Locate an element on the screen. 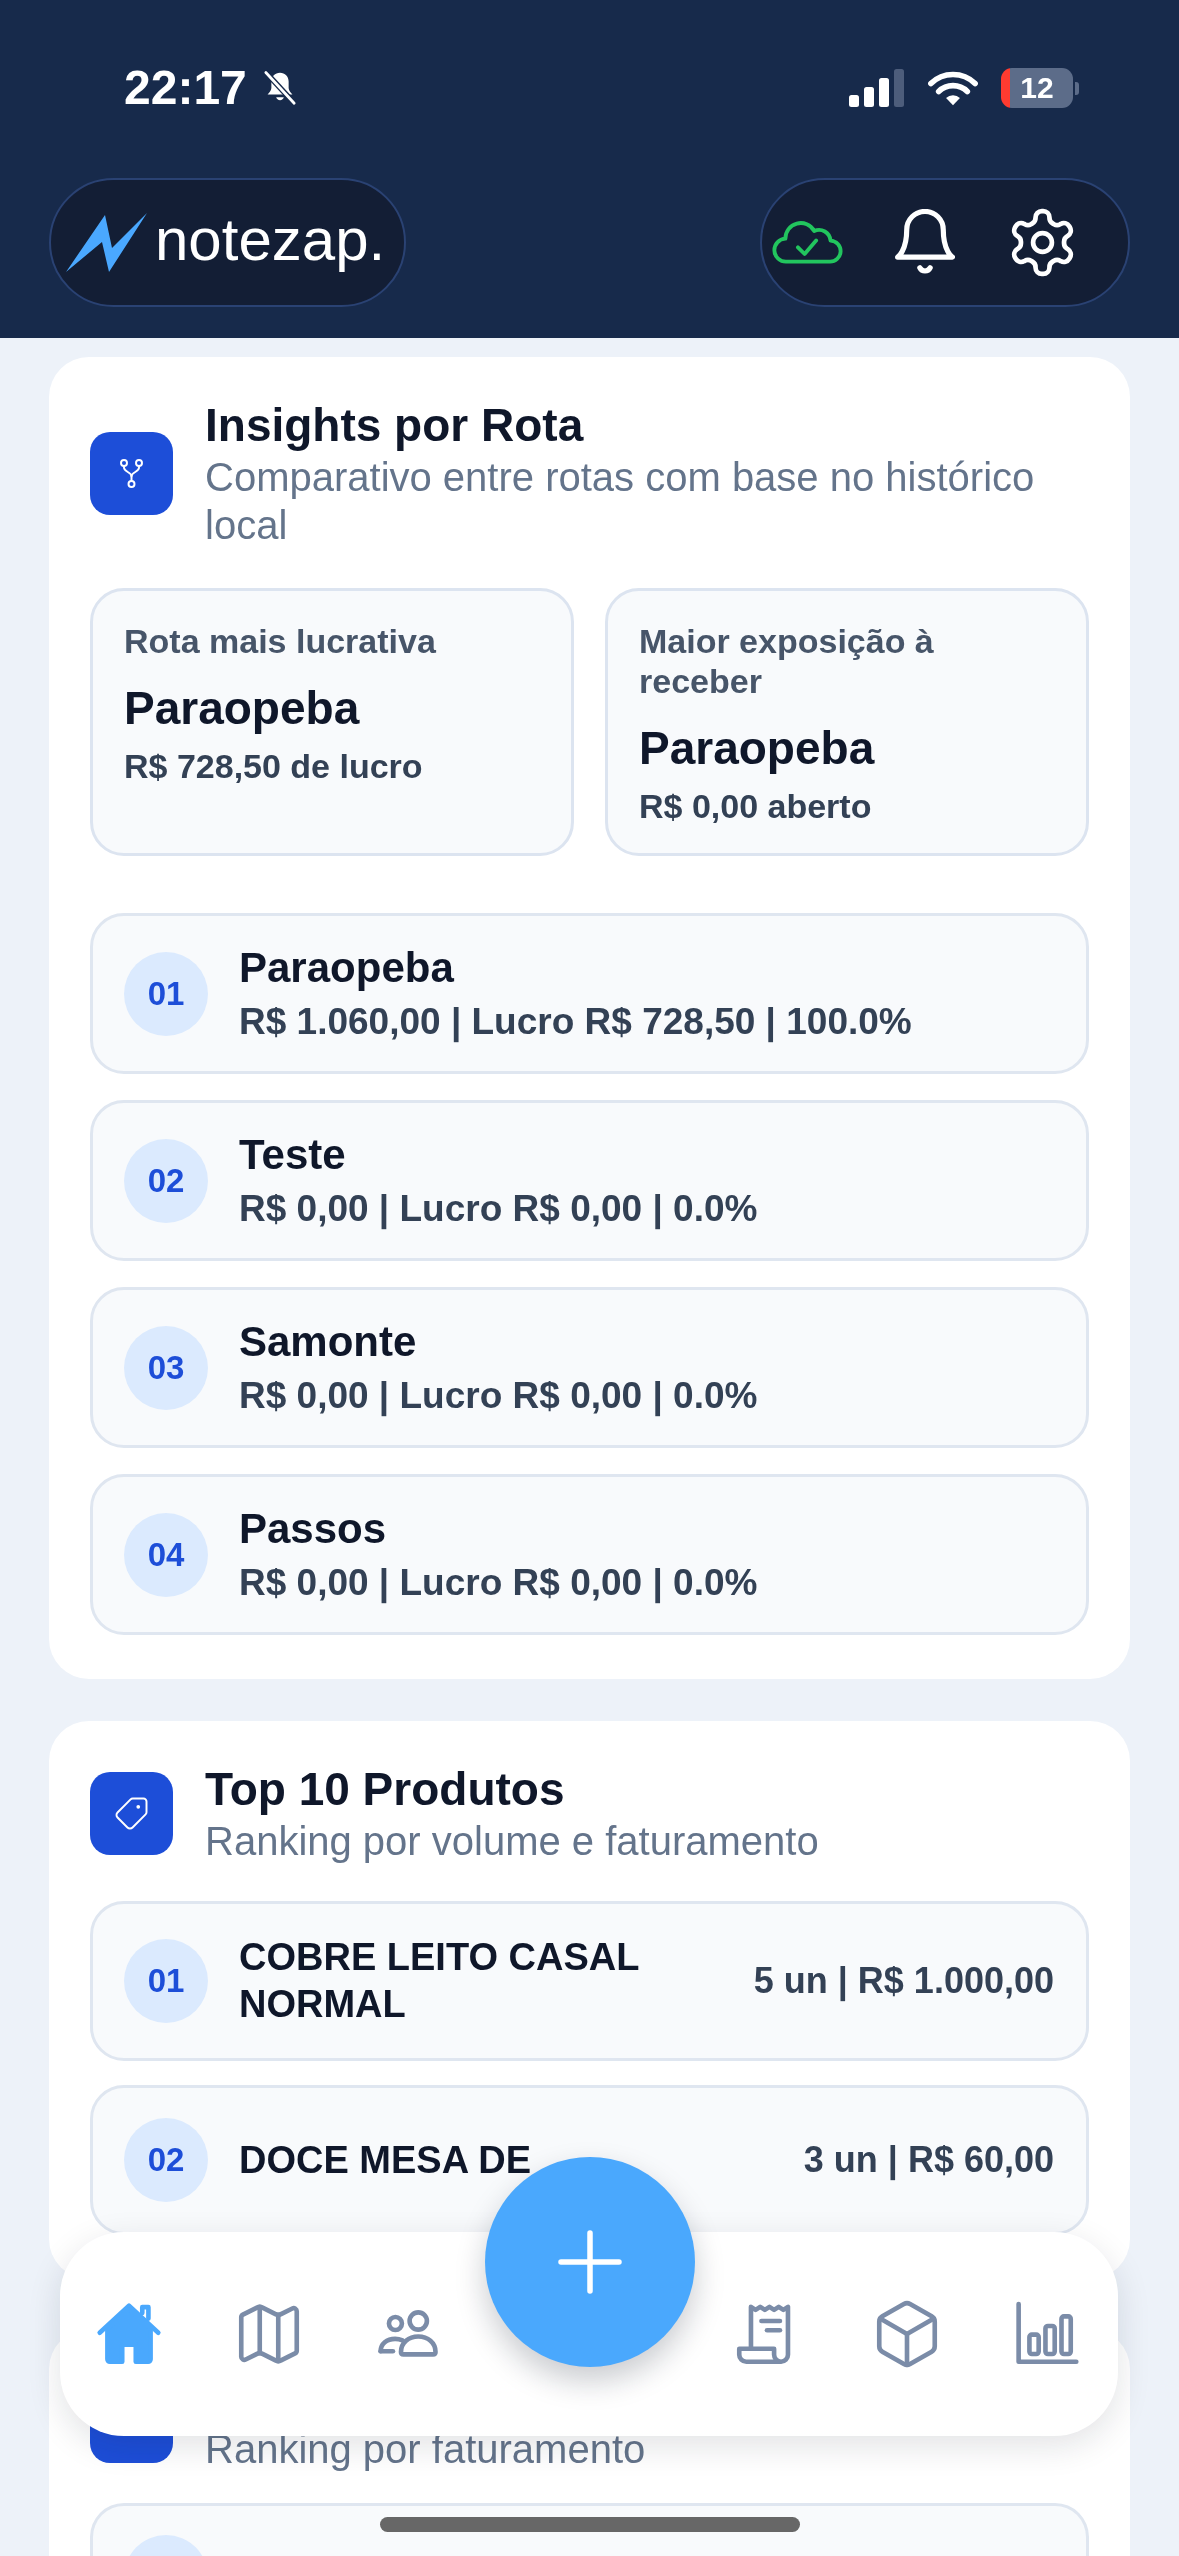  lightning-bolt-icon is located at coordinates (106, 242).